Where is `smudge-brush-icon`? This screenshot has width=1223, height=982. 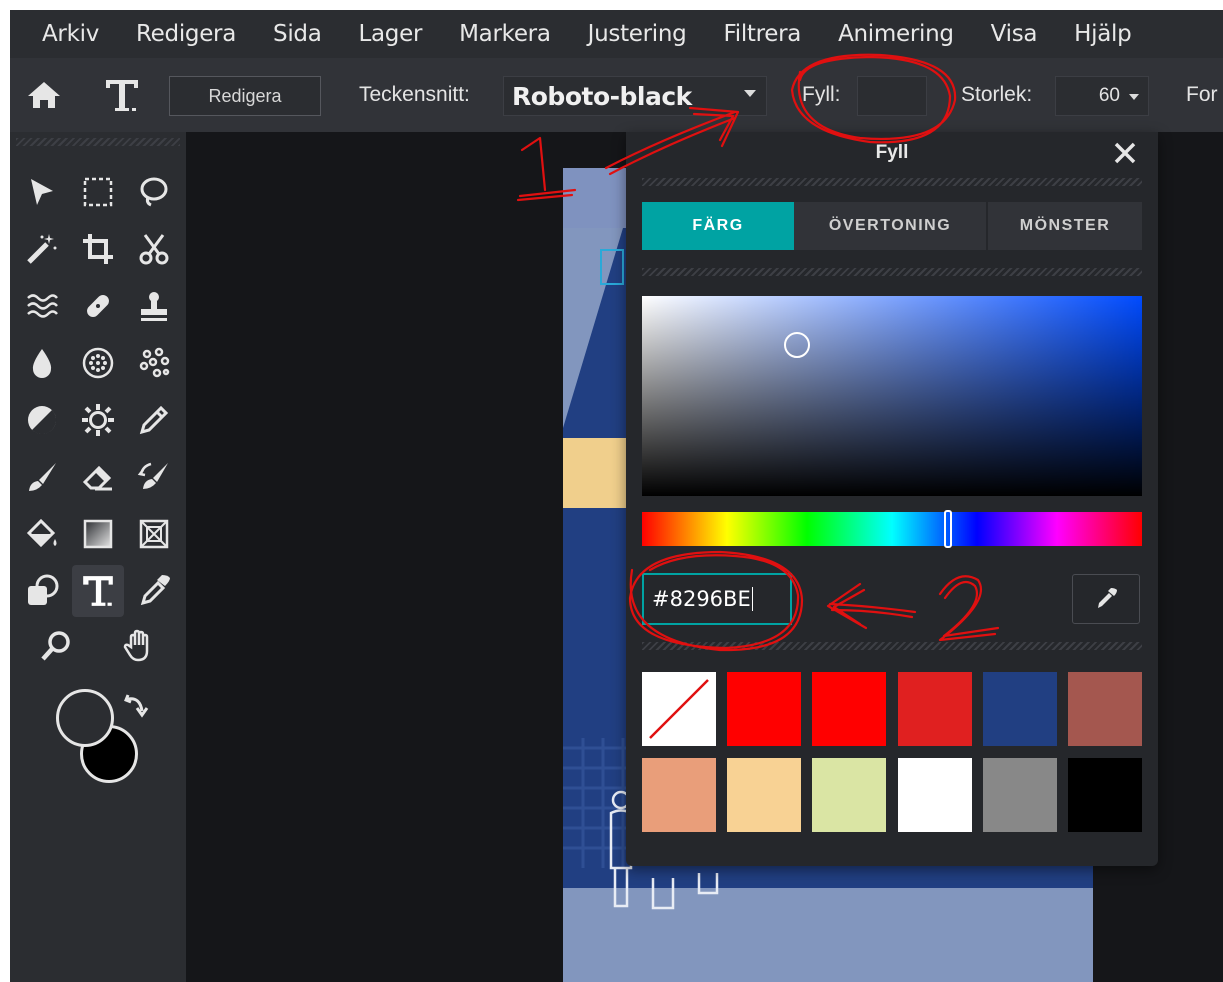 smudge-brush-icon is located at coordinates (154, 477).